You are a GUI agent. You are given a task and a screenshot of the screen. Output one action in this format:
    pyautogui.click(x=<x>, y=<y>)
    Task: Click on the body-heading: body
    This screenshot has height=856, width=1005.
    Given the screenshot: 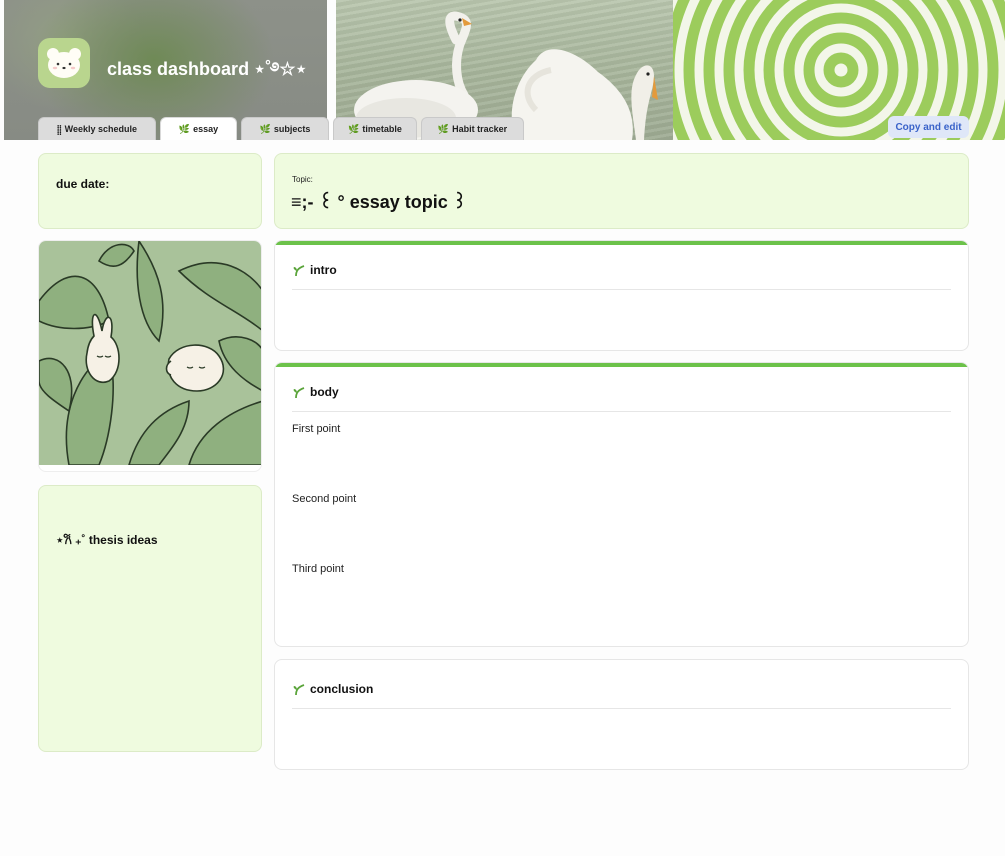 What is the action you would take?
    pyautogui.click(x=315, y=392)
    